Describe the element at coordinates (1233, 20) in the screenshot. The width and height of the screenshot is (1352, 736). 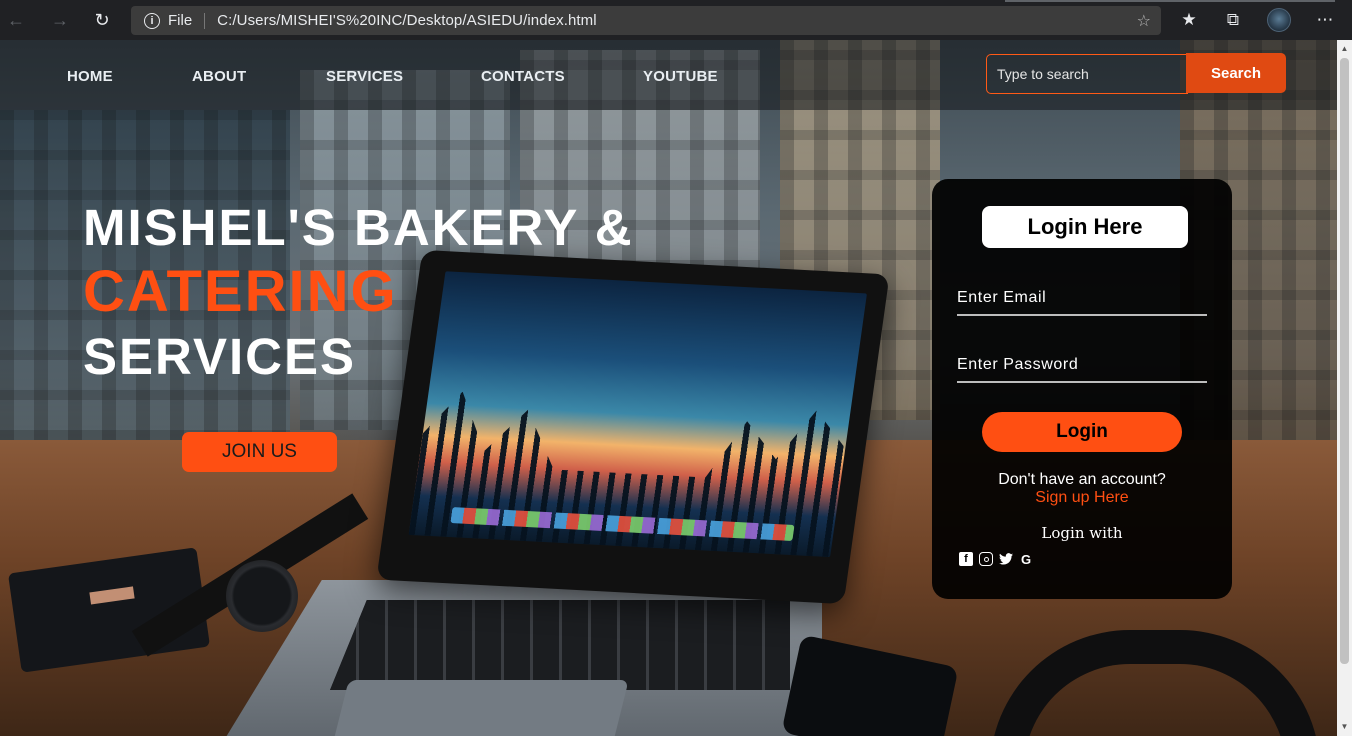
I see `collections-icon: ⧉` at that location.